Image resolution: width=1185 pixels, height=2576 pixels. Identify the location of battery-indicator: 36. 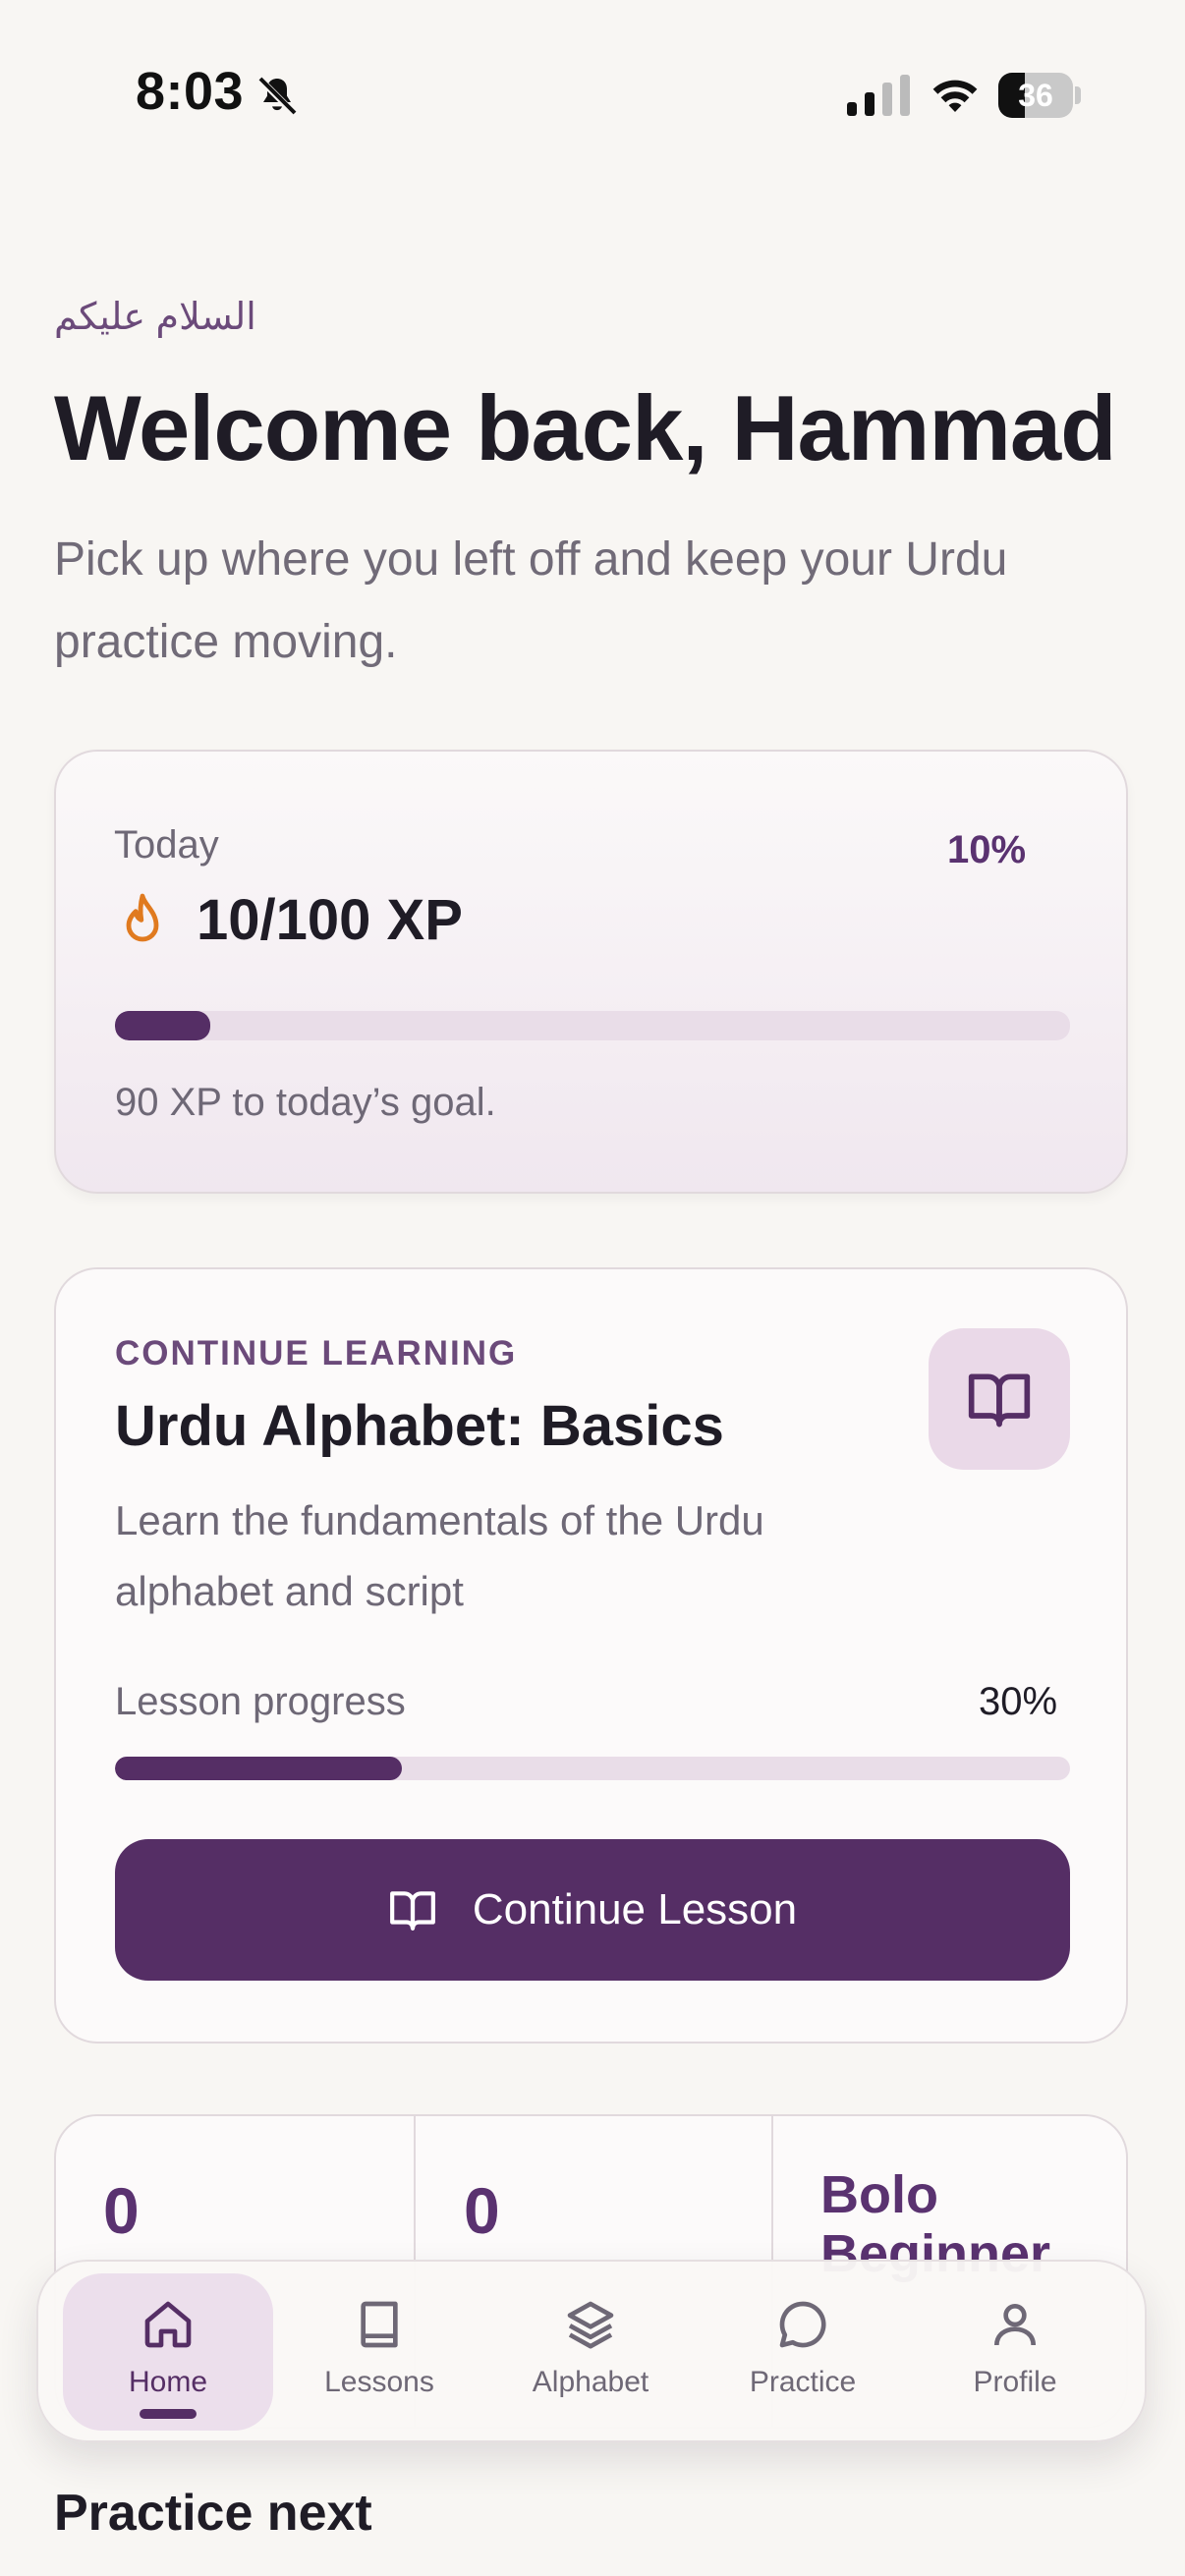
(1040, 95).